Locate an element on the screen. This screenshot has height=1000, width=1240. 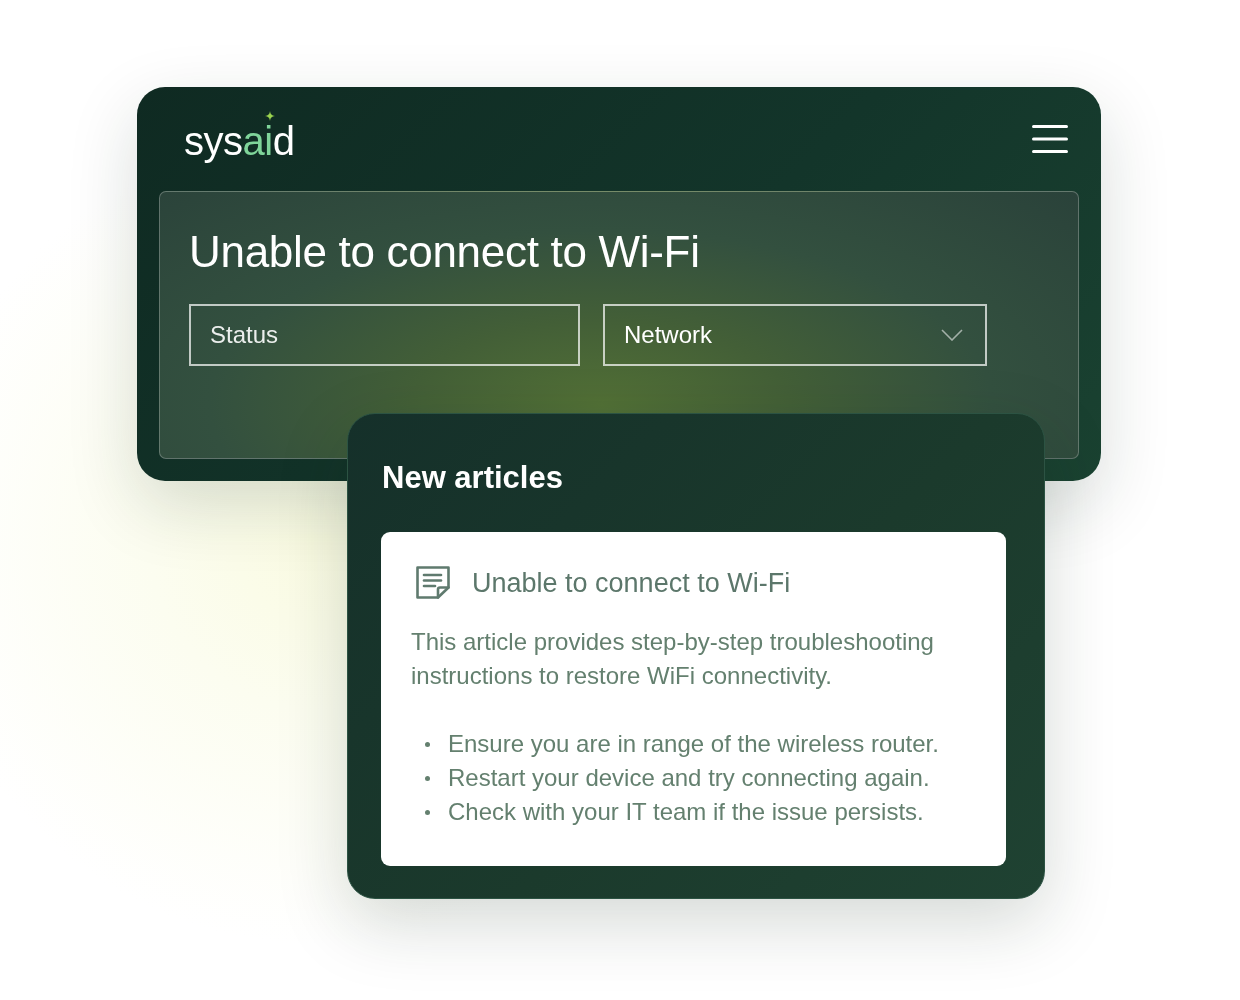
step-text: Restart your device and try connecting again. is located at coordinates (689, 778).